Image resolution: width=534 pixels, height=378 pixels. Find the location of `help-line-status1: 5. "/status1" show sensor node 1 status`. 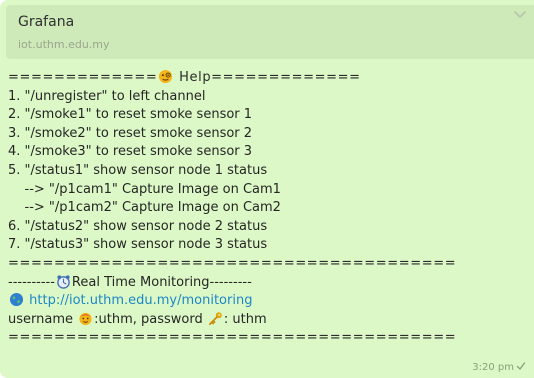

help-line-status1: 5. "/status1" show sensor node 1 status is located at coordinates (138, 170).